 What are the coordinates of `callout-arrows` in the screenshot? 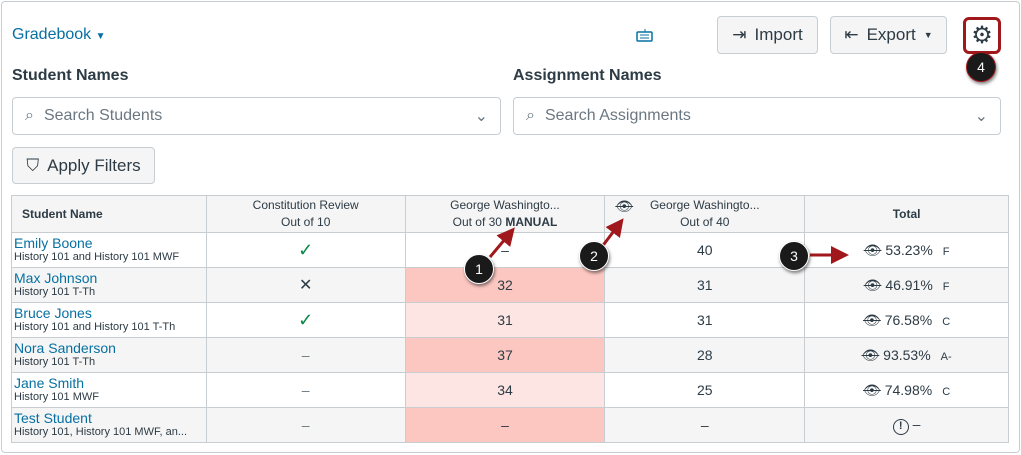 It's located at (668, 241).